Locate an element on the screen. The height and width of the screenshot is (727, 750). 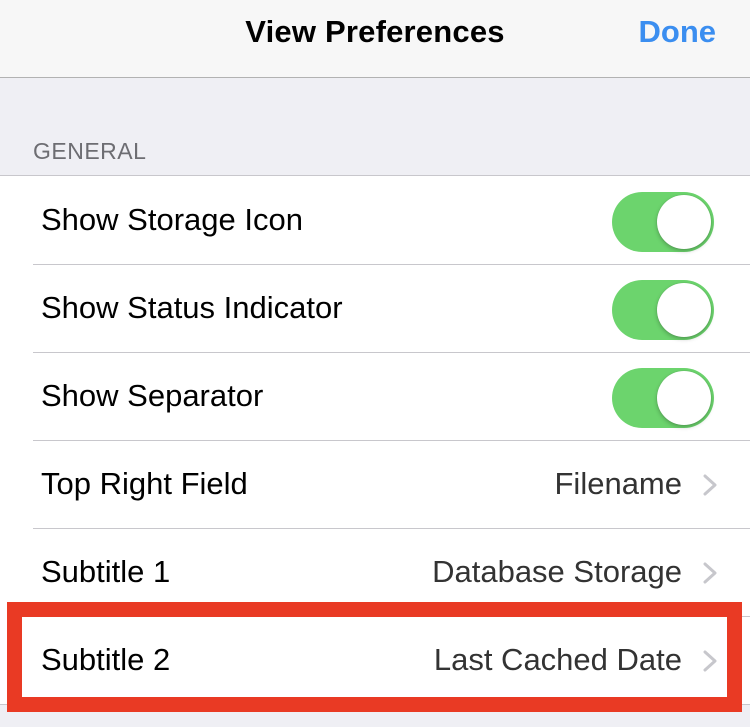
row-subtitle-1: Subtitle 1 Database Storage is located at coordinates (375, 572).